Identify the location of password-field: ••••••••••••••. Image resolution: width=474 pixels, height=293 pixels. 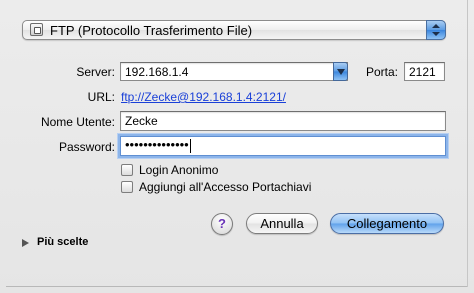
(283, 146).